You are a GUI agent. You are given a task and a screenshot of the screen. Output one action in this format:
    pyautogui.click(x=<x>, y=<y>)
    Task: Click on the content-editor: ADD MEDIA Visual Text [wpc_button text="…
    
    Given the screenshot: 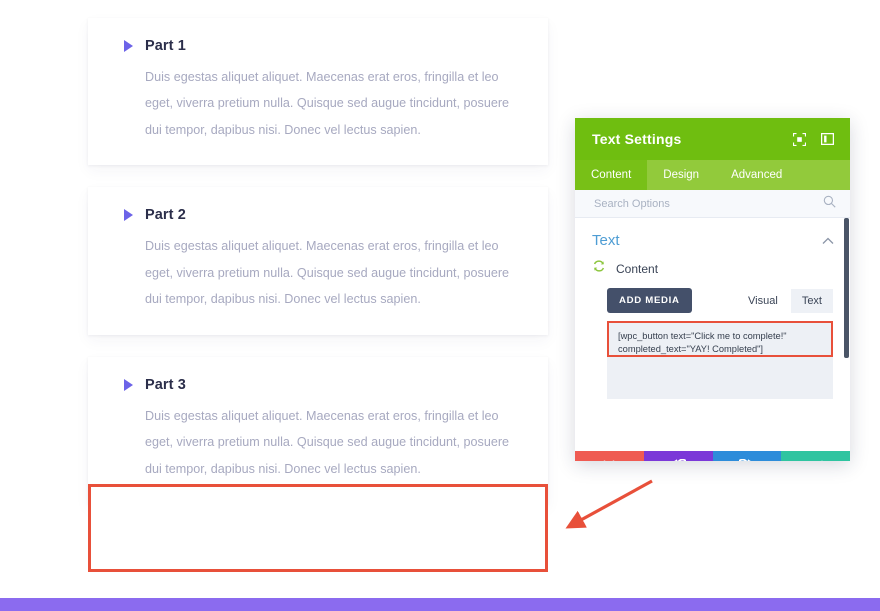 What is the action you would take?
    pyautogui.click(x=712, y=338)
    